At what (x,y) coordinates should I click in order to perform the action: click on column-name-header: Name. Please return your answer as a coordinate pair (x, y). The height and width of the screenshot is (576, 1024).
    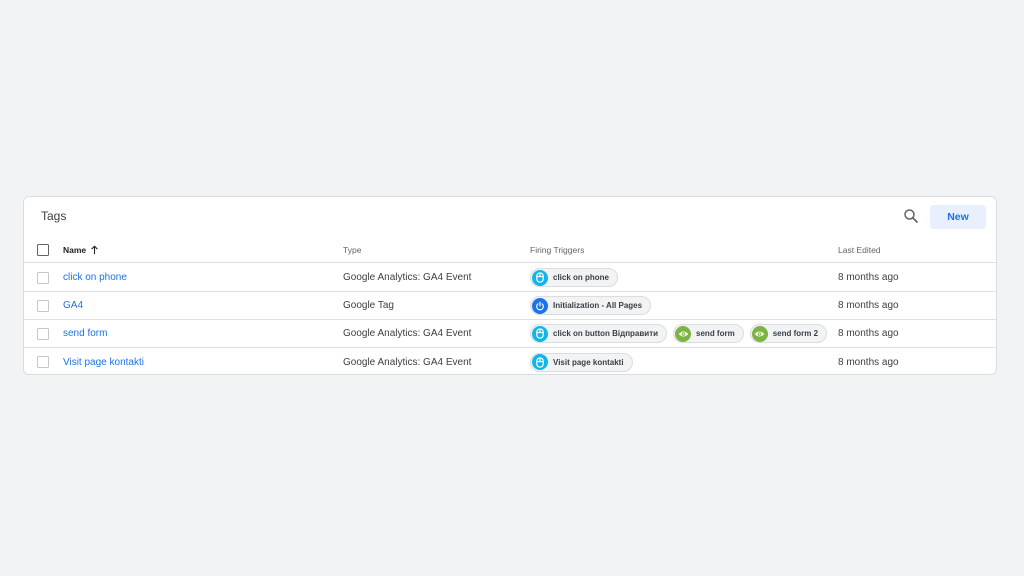
    Looking at the image, I should click on (81, 249).